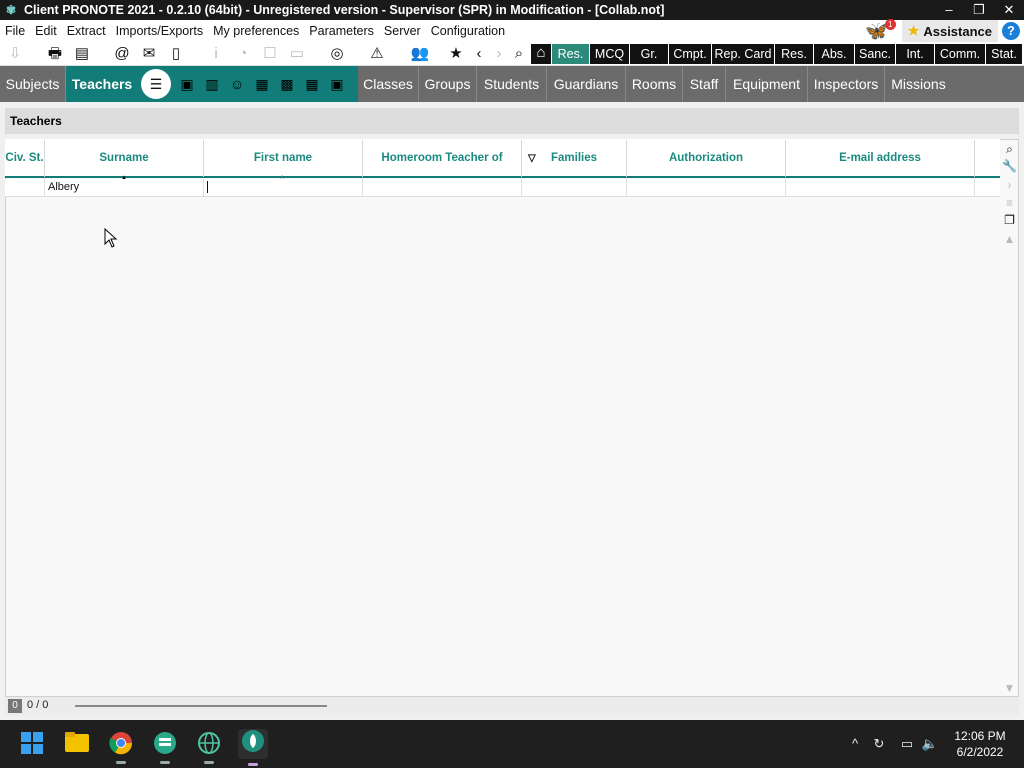 The height and width of the screenshot is (768, 1024). Describe the element at coordinates (918, 84) in the screenshot. I see `tab-missions: Missions` at that location.